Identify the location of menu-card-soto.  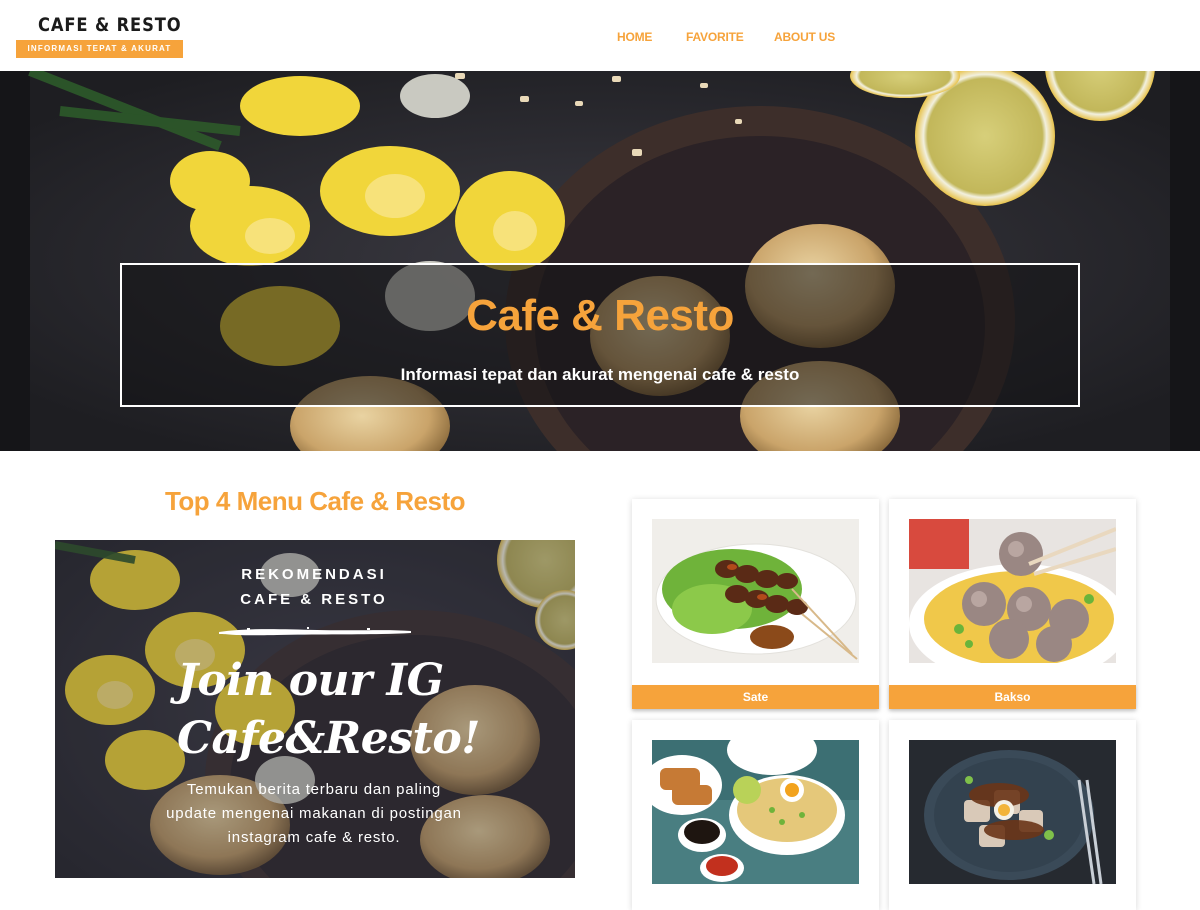
(755, 815).